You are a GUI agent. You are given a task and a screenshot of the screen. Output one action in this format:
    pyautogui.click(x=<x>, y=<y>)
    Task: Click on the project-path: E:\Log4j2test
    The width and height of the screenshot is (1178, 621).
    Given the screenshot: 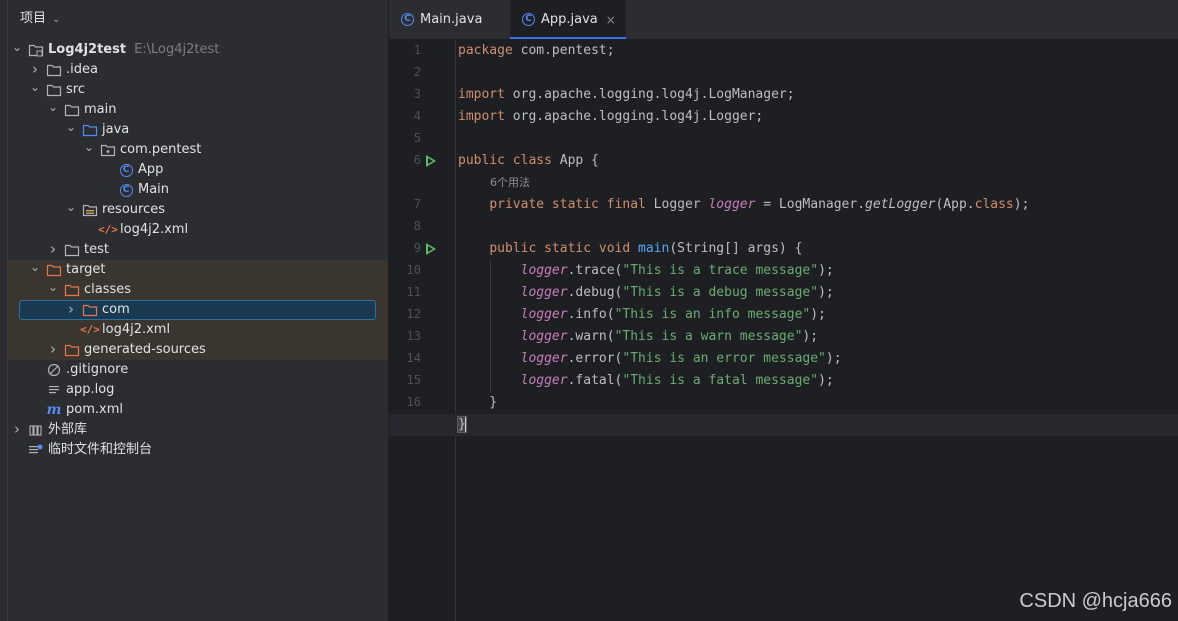 What is the action you would take?
    pyautogui.click(x=177, y=49)
    